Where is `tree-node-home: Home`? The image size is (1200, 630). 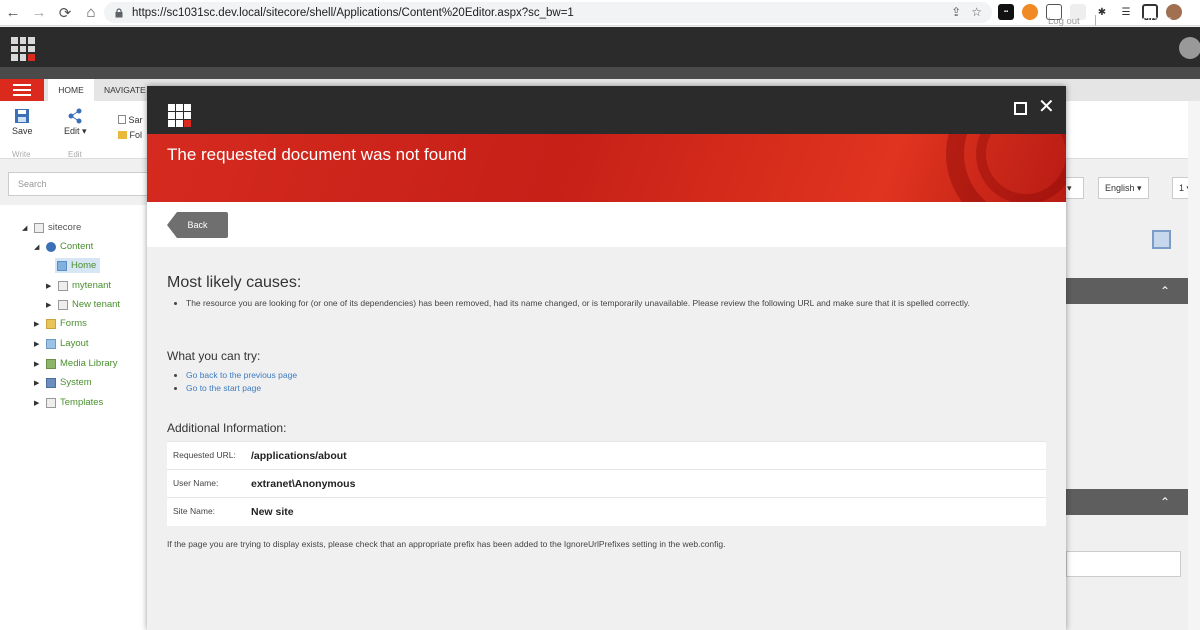 tree-node-home: Home is located at coordinates (78, 265).